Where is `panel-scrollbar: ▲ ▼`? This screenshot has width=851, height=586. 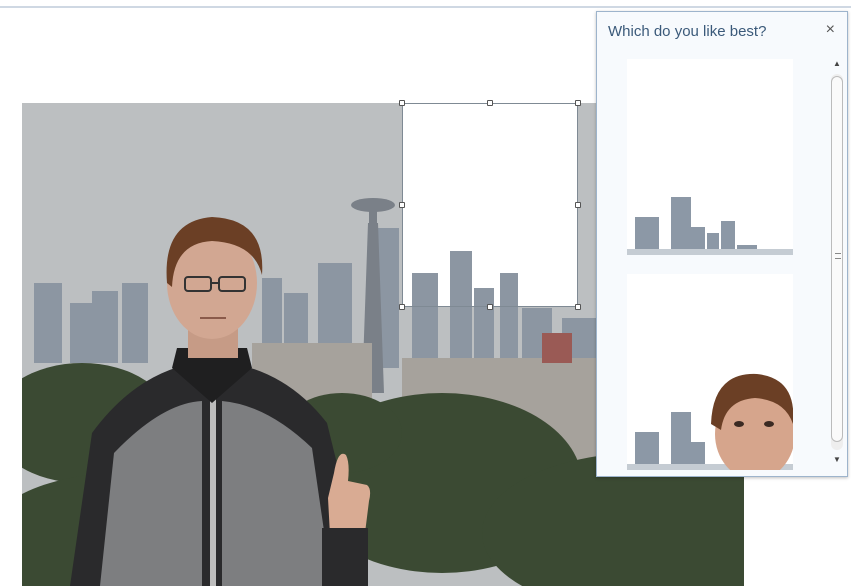
panel-scrollbar: ▲ ▼ is located at coordinates (837, 262).